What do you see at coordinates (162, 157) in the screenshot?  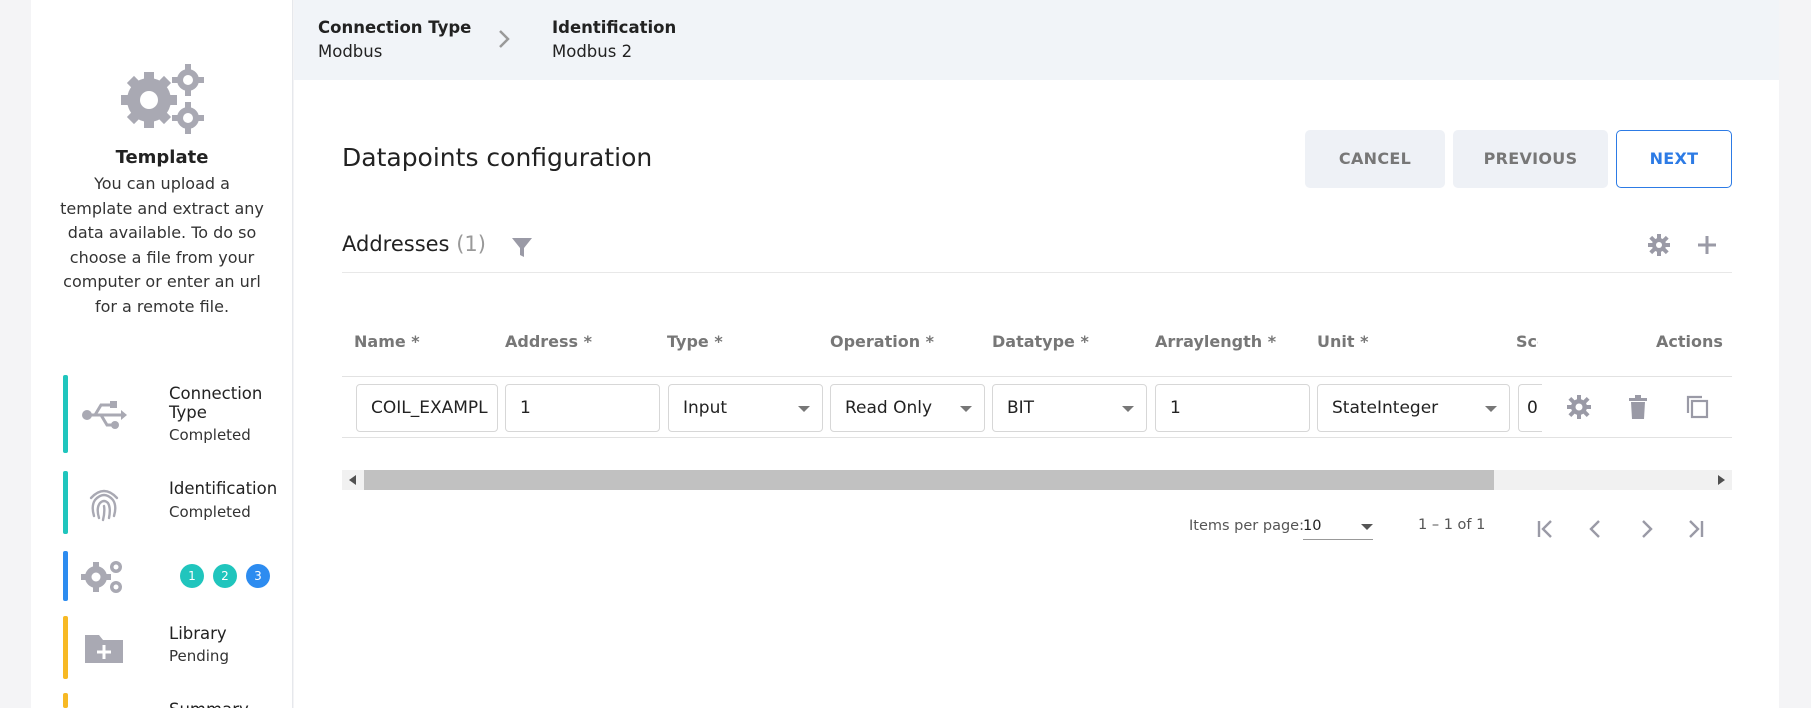 I see `template-title: Template` at bounding box center [162, 157].